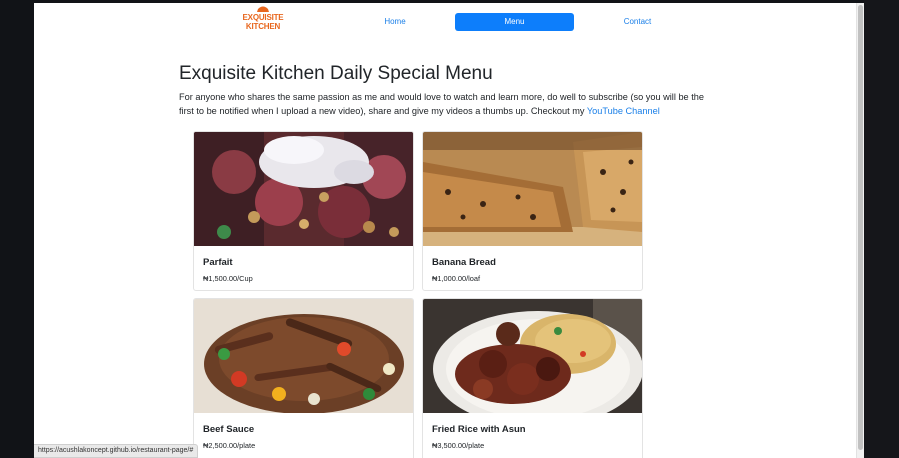 The height and width of the screenshot is (458, 899). What do you see at coordinates (303, 356) in the screenshot?
I see `beef-sauce-photo` at bounding box center [303, 356].